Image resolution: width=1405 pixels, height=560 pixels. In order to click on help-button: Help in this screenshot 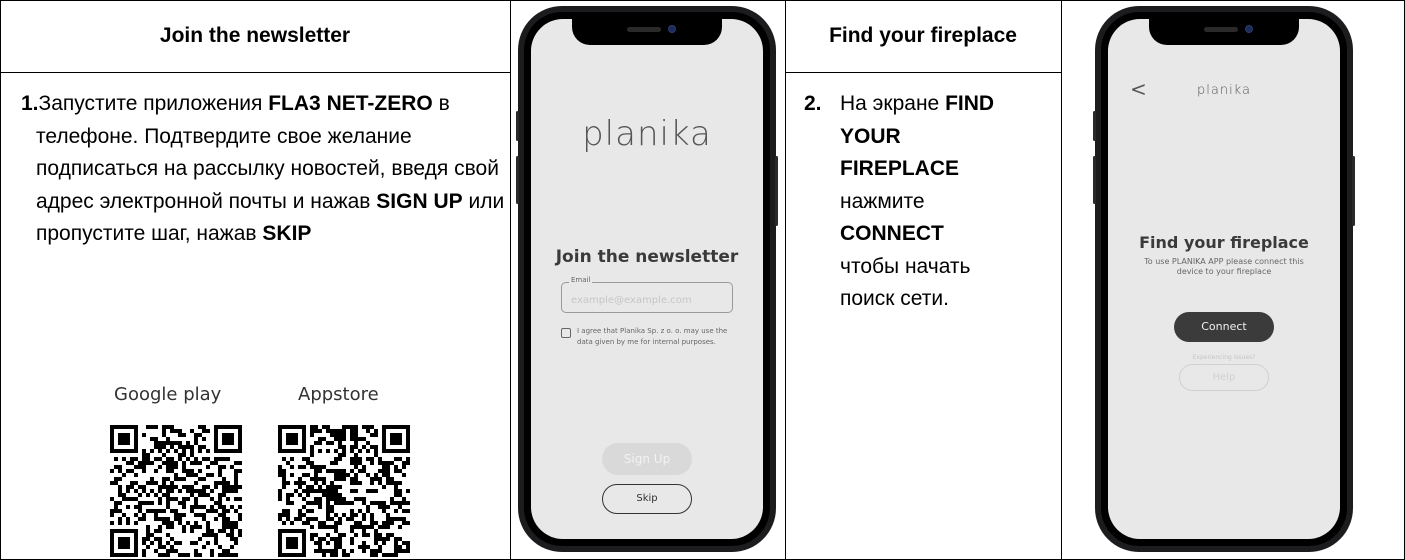, I will do `click(1224, 377)`.